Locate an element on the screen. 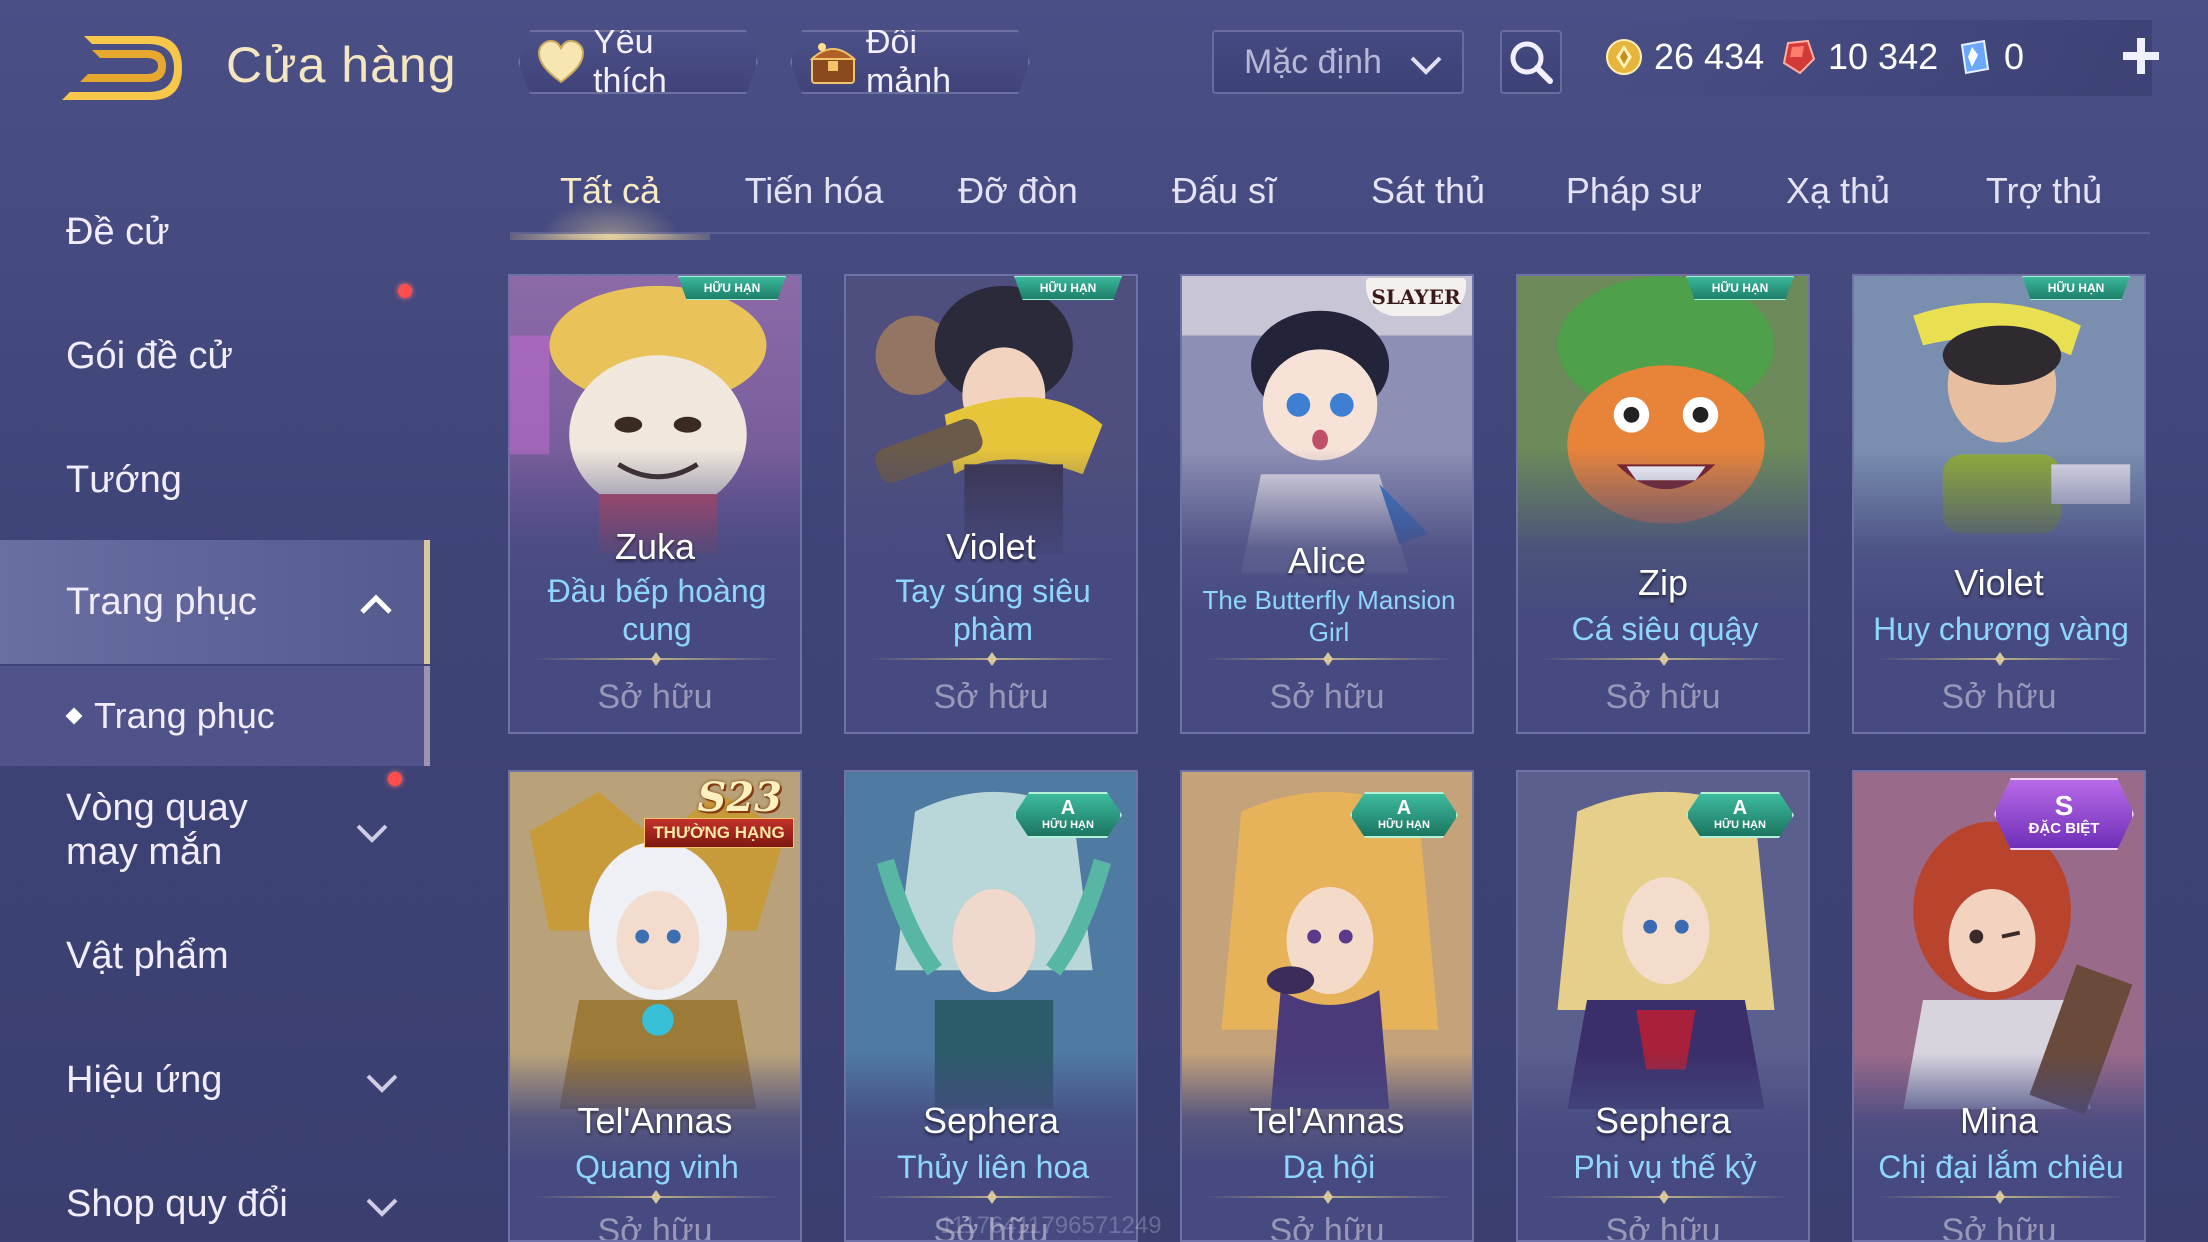  skin-card: HỮU HẠN Zuka Đầu bếp hoàng cung Sở hữu is located at coordinates (655, 504).